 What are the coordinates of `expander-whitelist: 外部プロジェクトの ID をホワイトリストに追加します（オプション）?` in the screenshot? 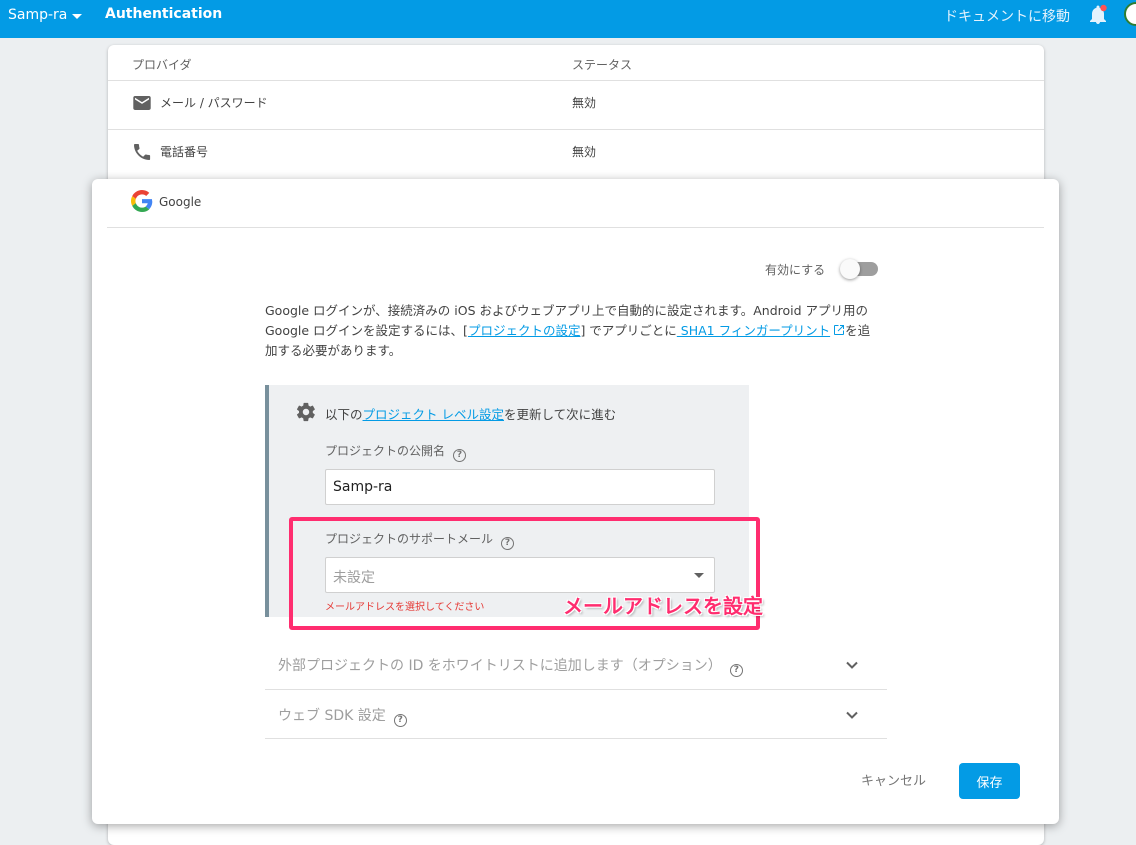 It's located at (576, 664).